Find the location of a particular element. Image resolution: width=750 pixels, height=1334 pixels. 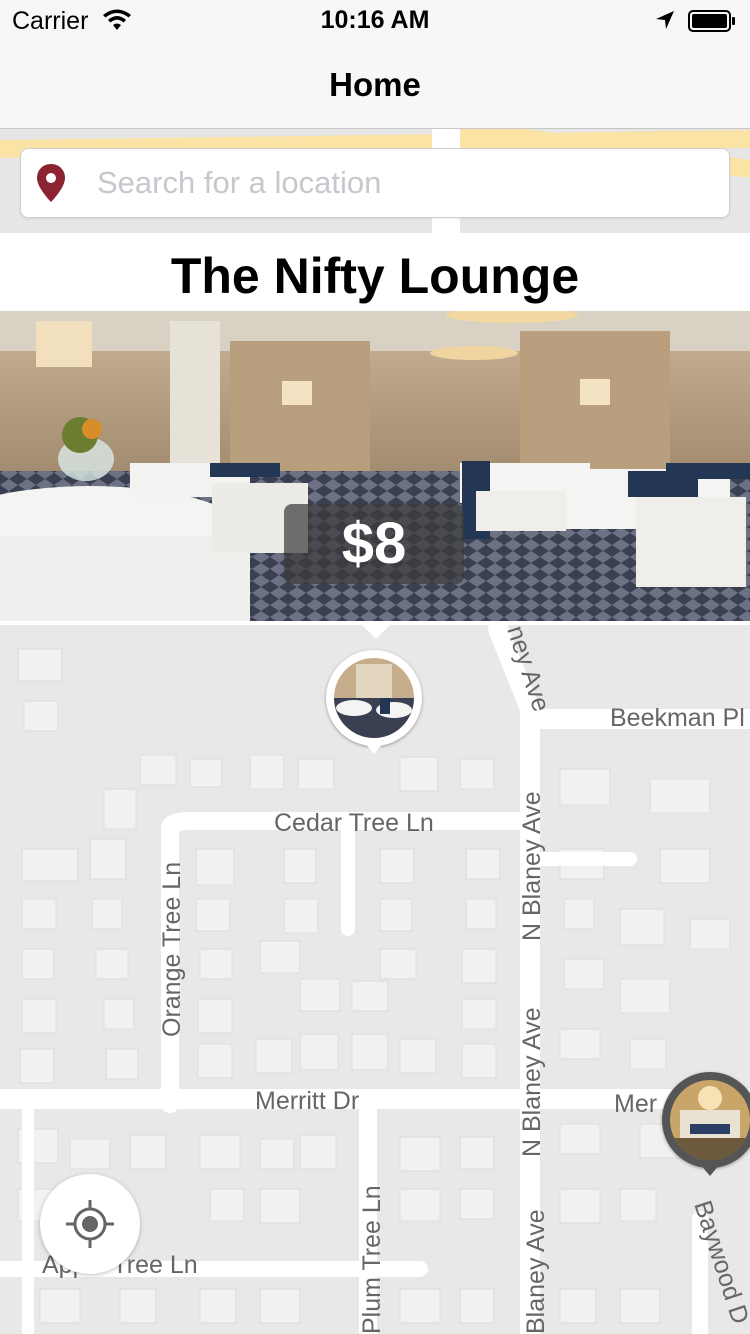

page-title: Home is located at coordinates (375, 84).